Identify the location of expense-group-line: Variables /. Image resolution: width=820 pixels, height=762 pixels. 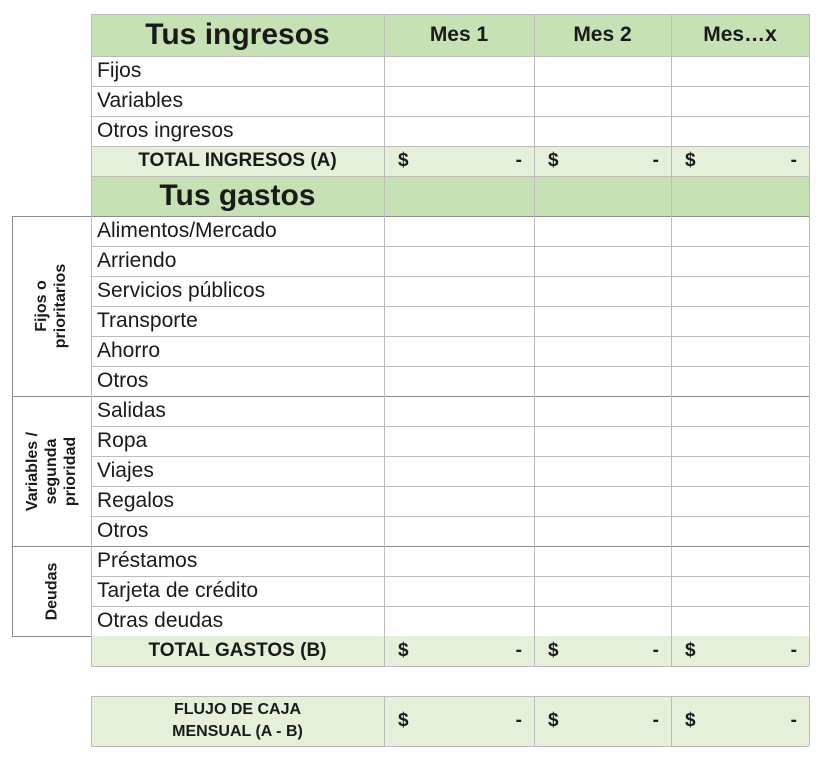
(33, 471).